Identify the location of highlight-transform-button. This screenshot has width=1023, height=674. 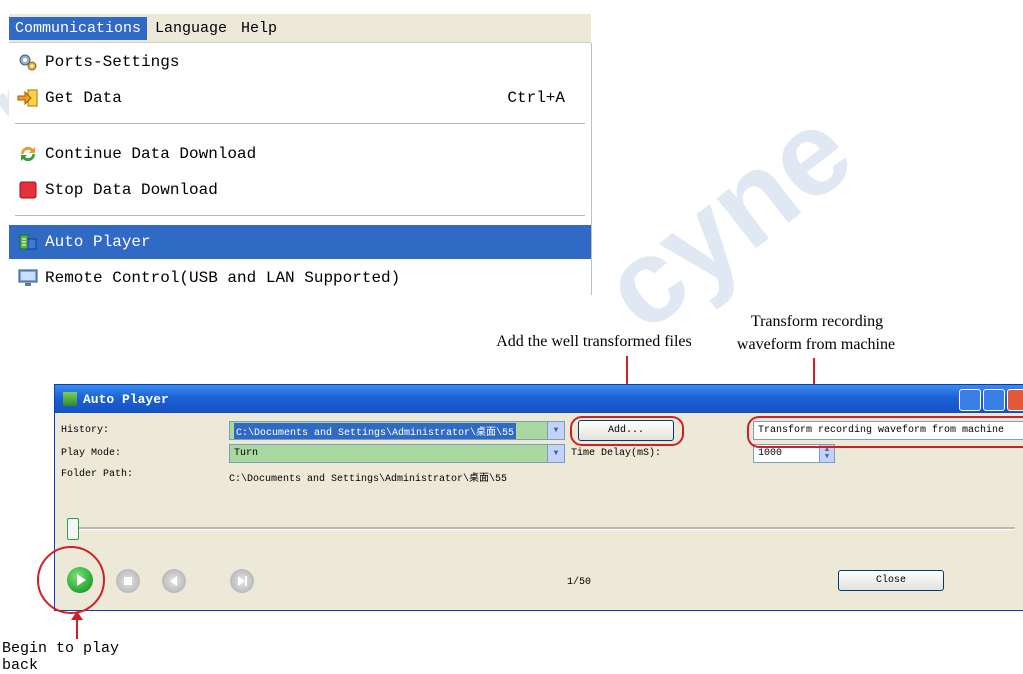
(885, 432).